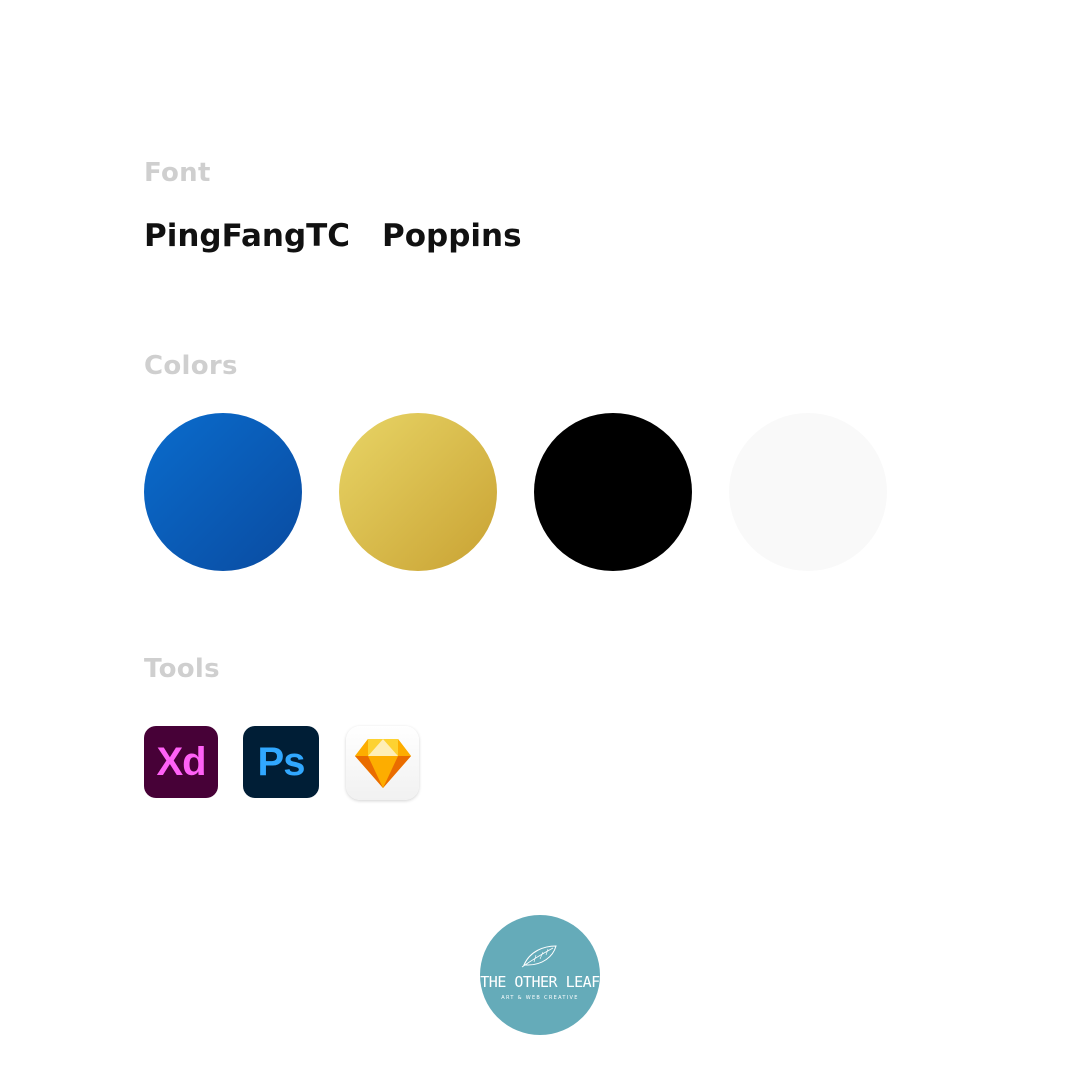 The image size is (1080, 1080). Describe the element at coordinates (247, 236) in the screenshot. I see `font-name-pingfangtc: PingFangTC` at that location.